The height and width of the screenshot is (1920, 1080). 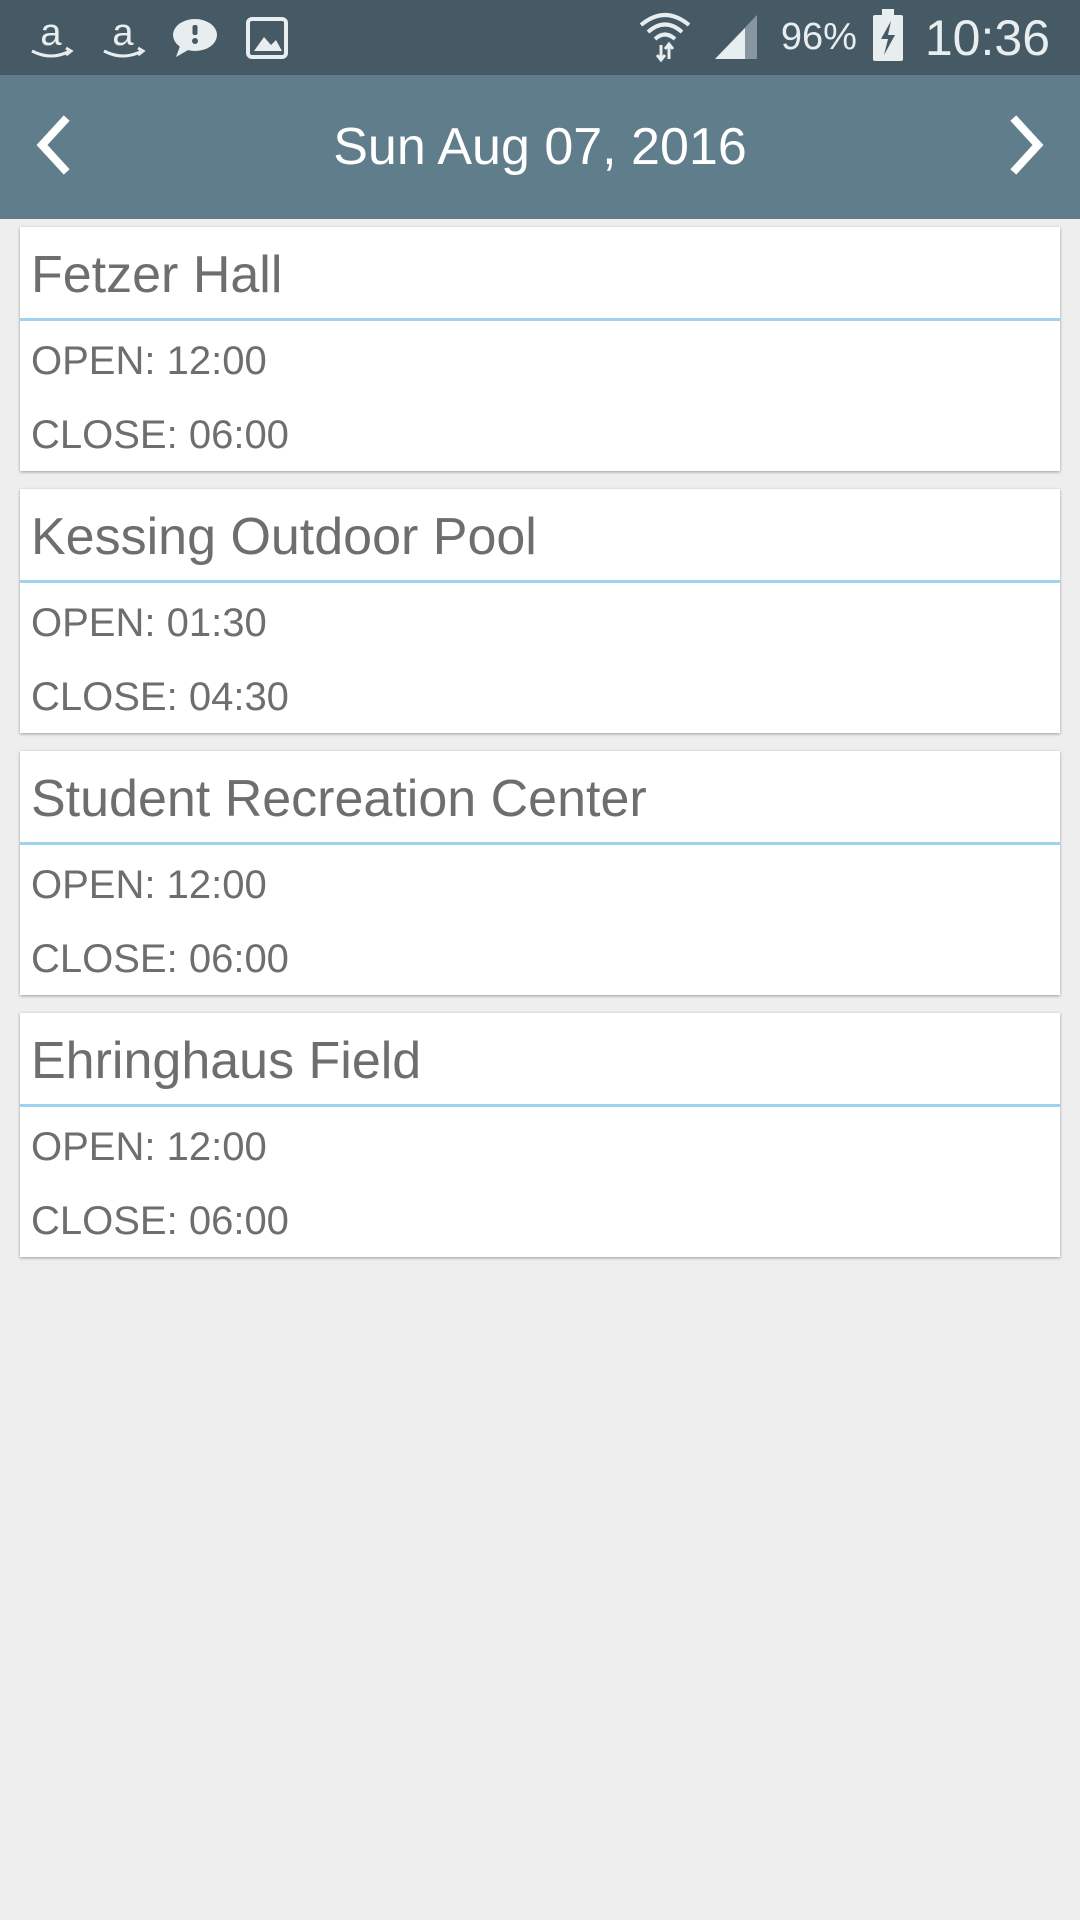 I want to click on status-bar: a a 96% 10:36, so click(x=540, y=37).